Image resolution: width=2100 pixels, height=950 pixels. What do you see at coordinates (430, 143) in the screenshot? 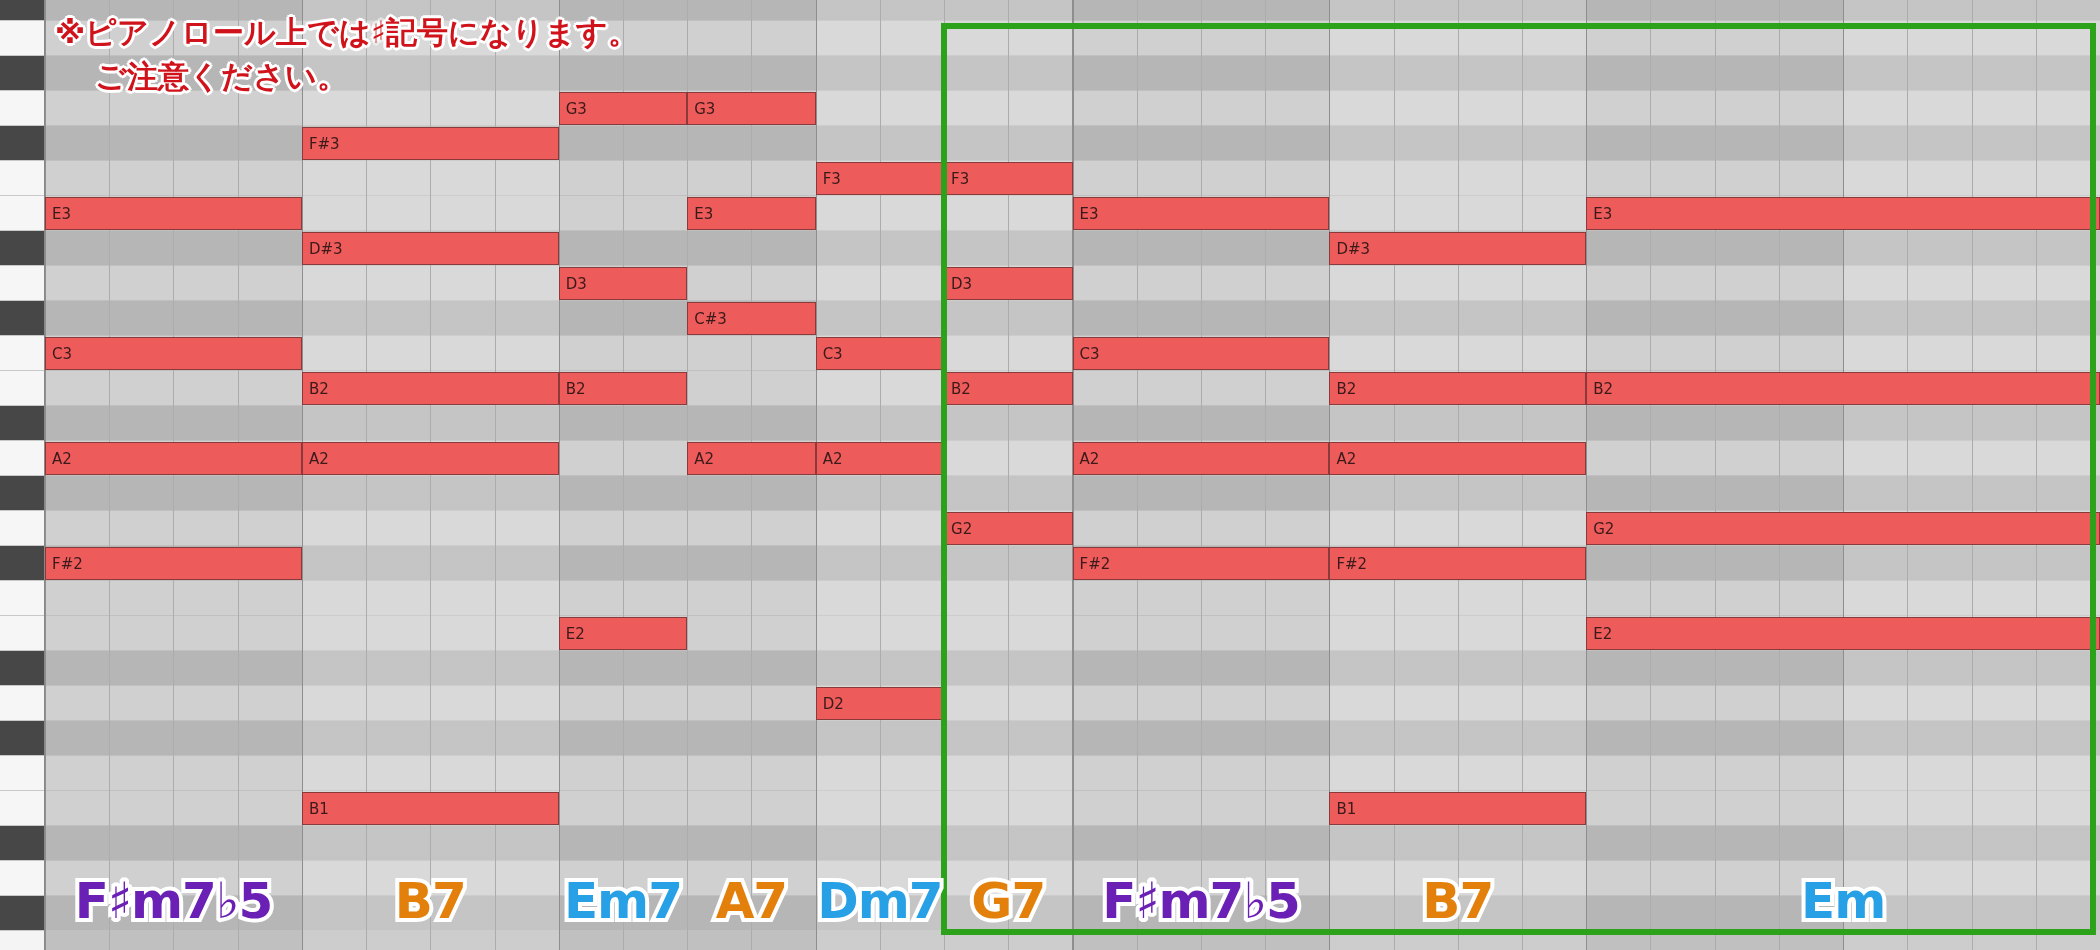
I see `midi-note: F#3` at bounding box center [430, 143].